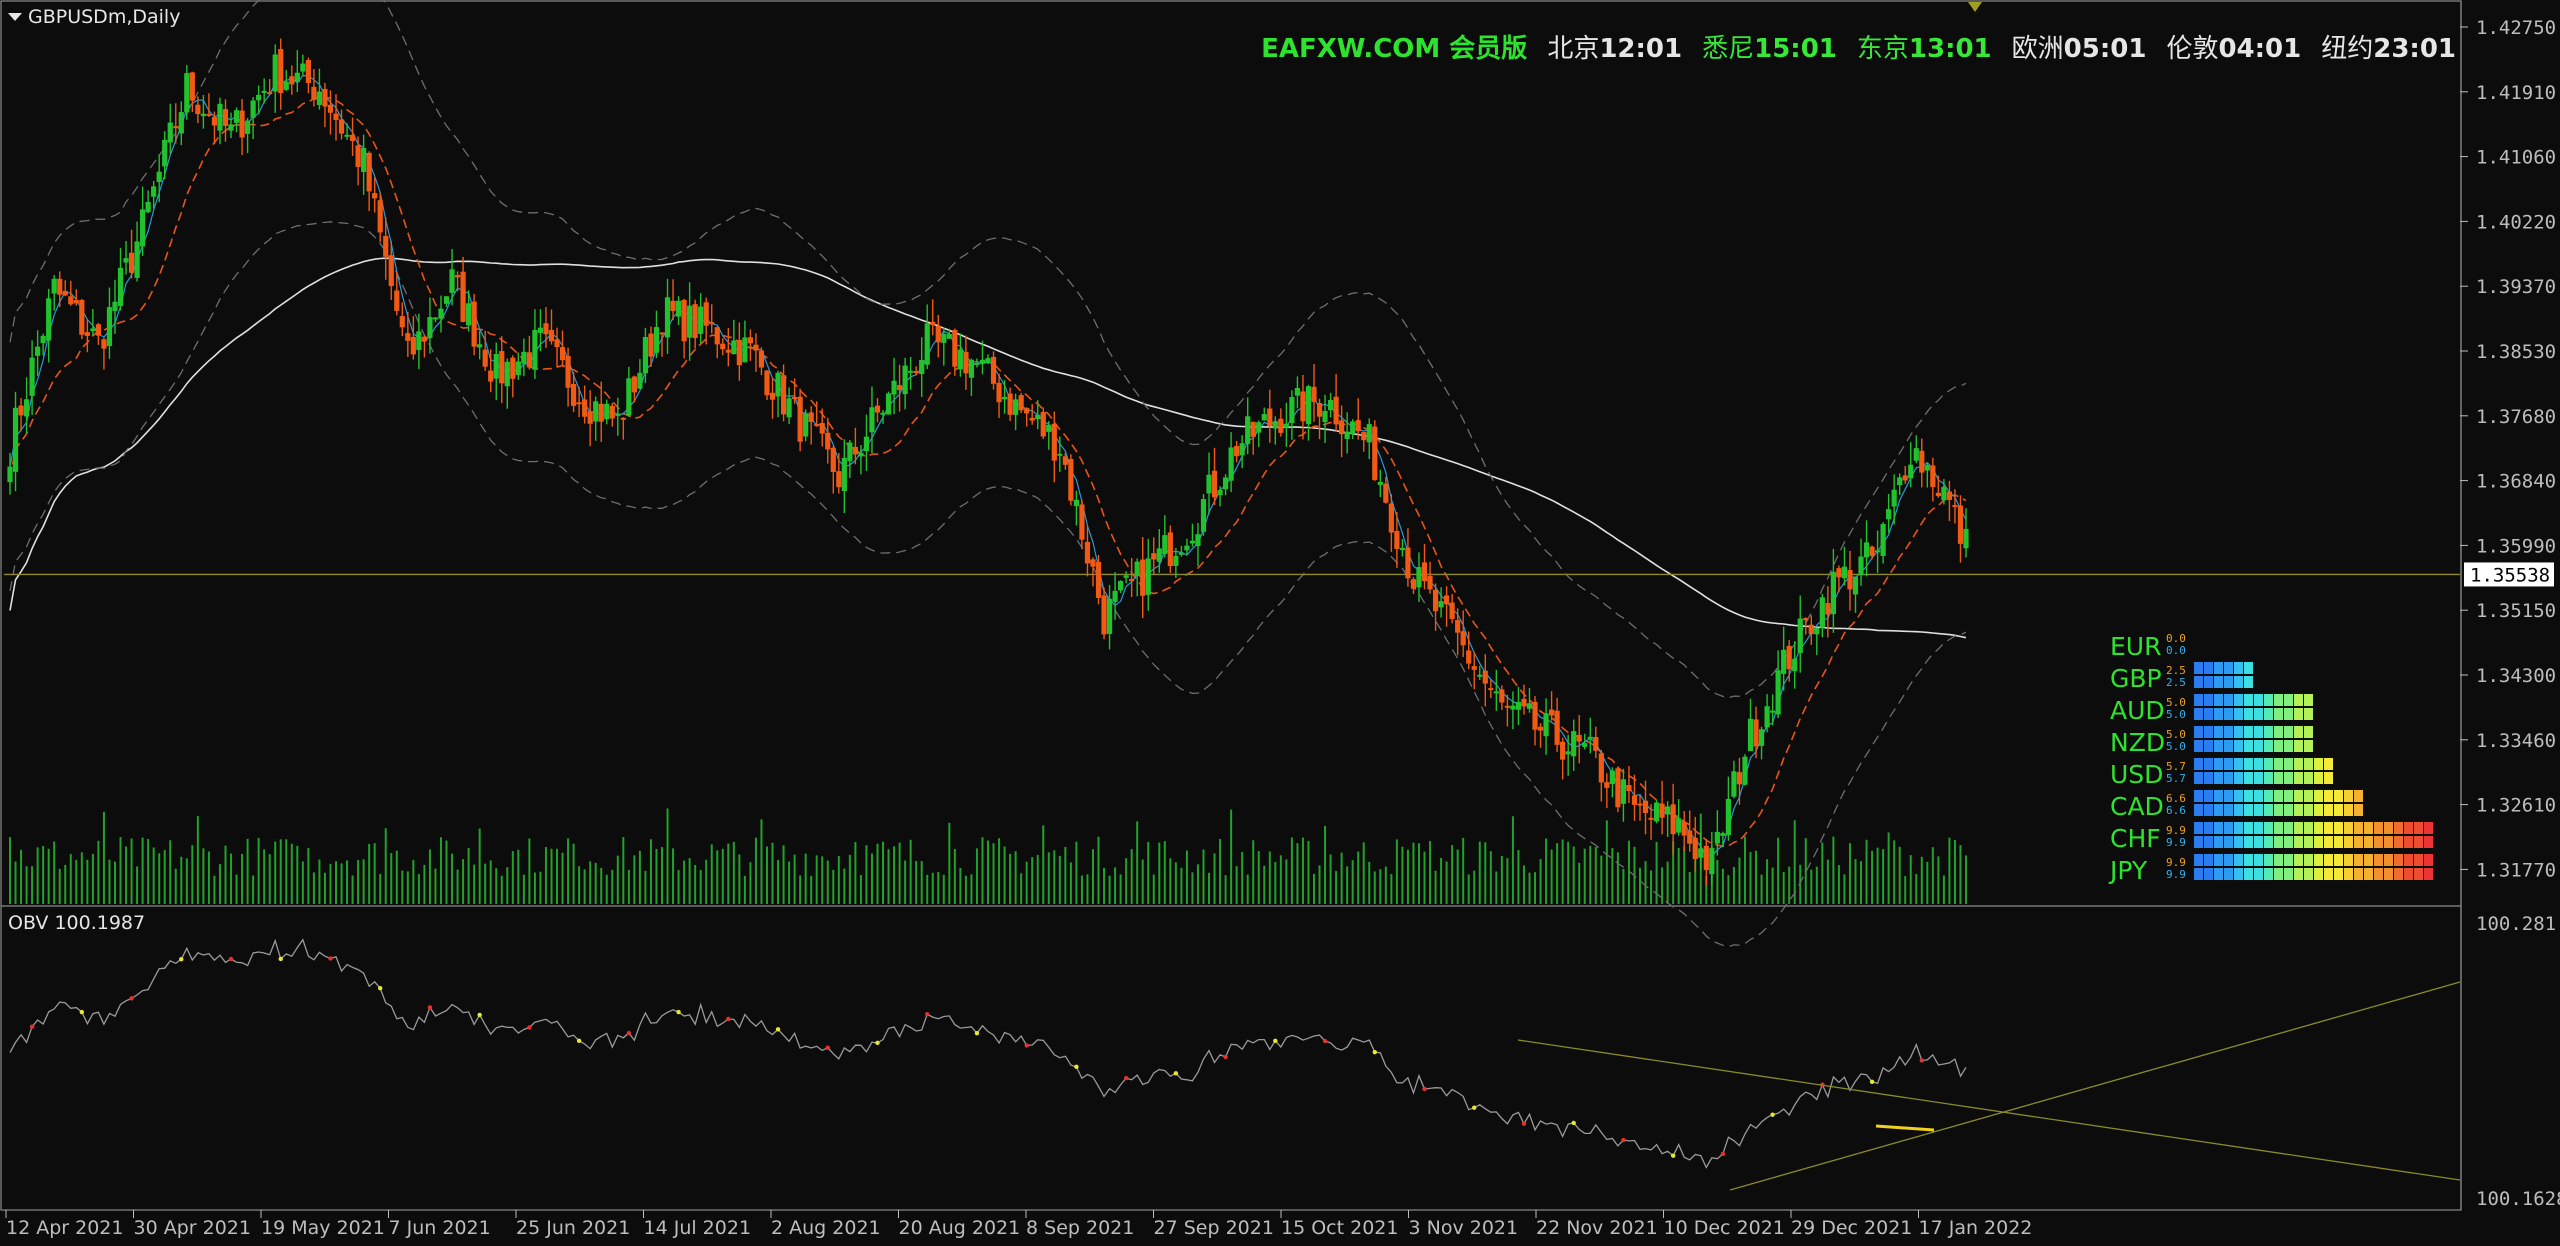  I want to click on clock-london: 伦敦04:01, so click(2234, 49).